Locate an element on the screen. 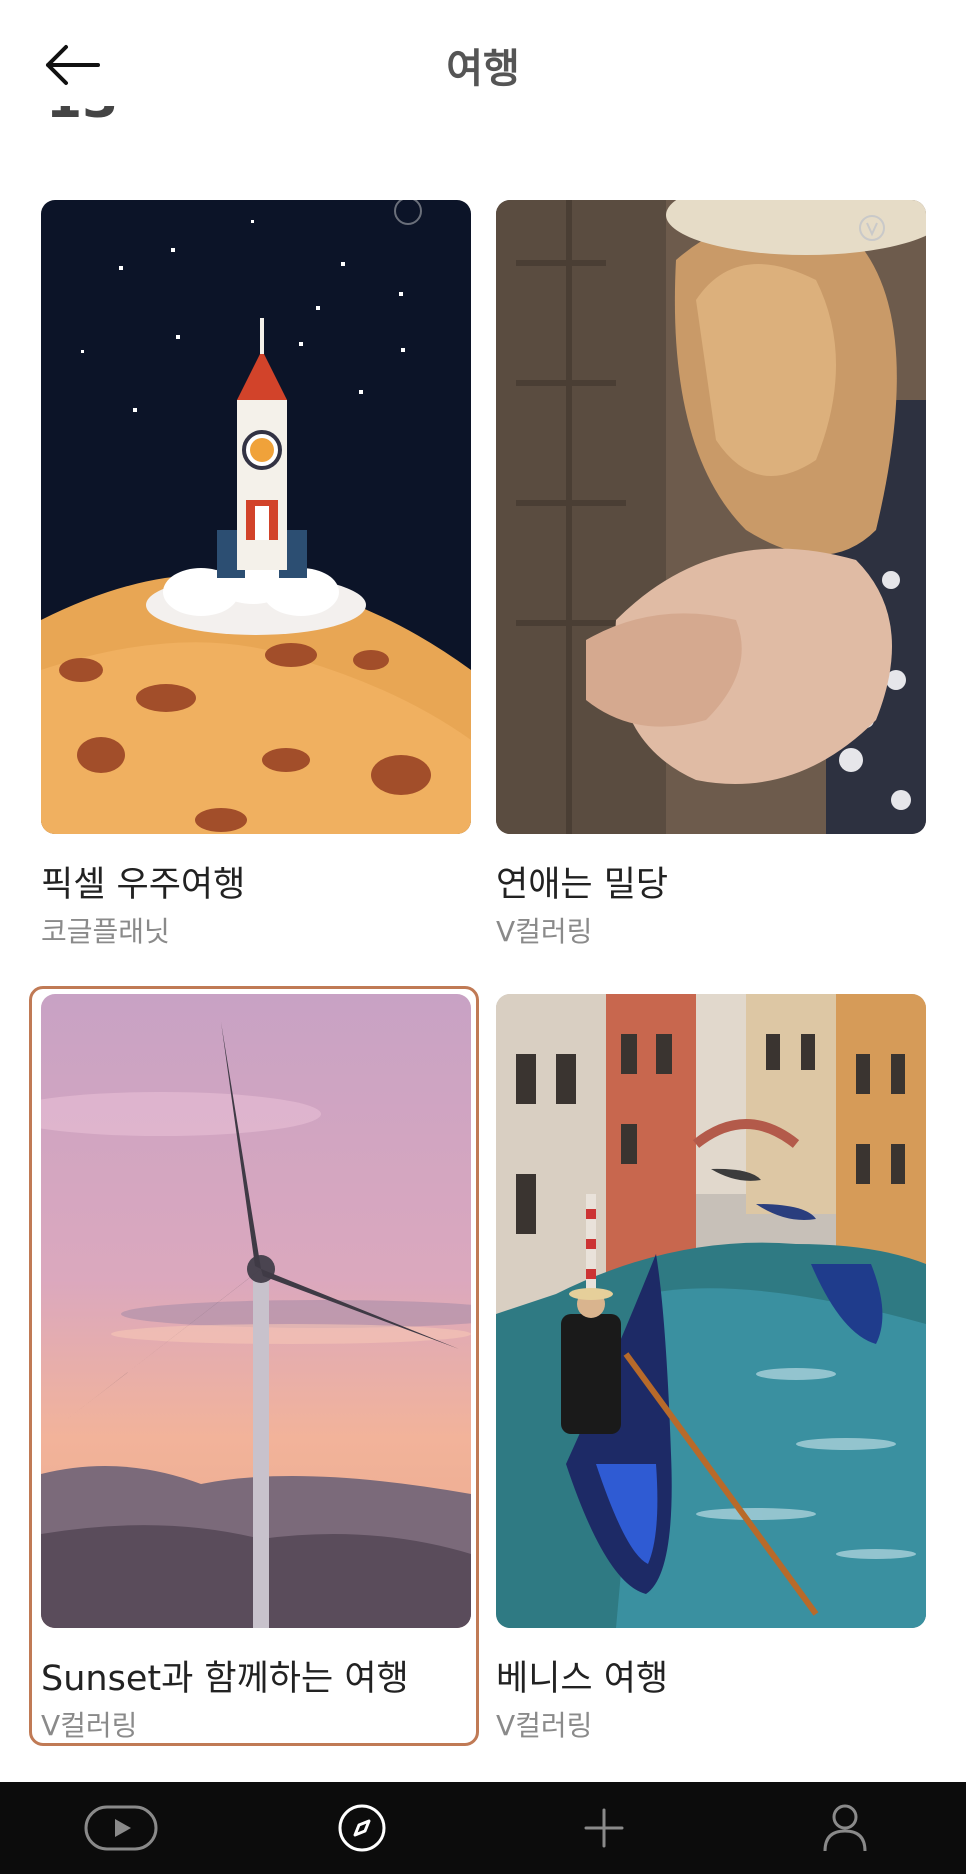 The height and width of the screenshot is (1874, 966). theme-name: 연애는 밀당 is located at coordinates (582, 885).